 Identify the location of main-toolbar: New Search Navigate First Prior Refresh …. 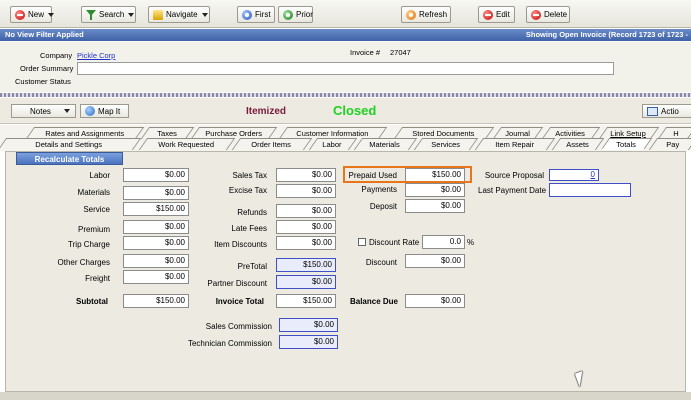
(345, 14).